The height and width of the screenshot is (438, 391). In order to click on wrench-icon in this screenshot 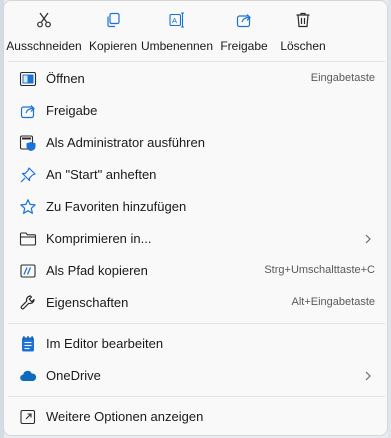, I will do `click(28, 303)`.